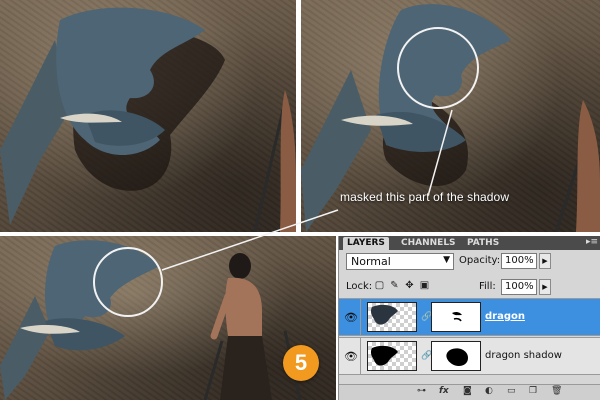  What do you see at coordinates (519, 261) in the screenshot?
I see `opacity-input: 100%` at bounding box center [519, 261].